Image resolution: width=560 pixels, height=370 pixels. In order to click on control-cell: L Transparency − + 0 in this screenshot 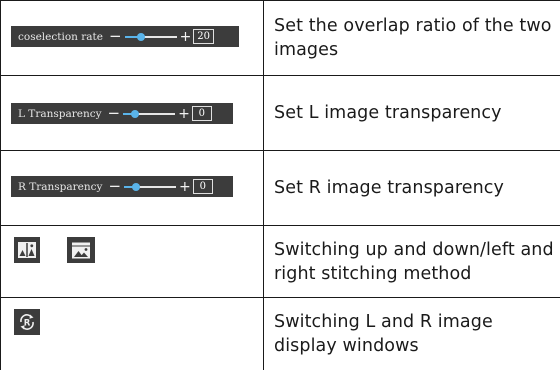, I will do `click(132, 113)`.